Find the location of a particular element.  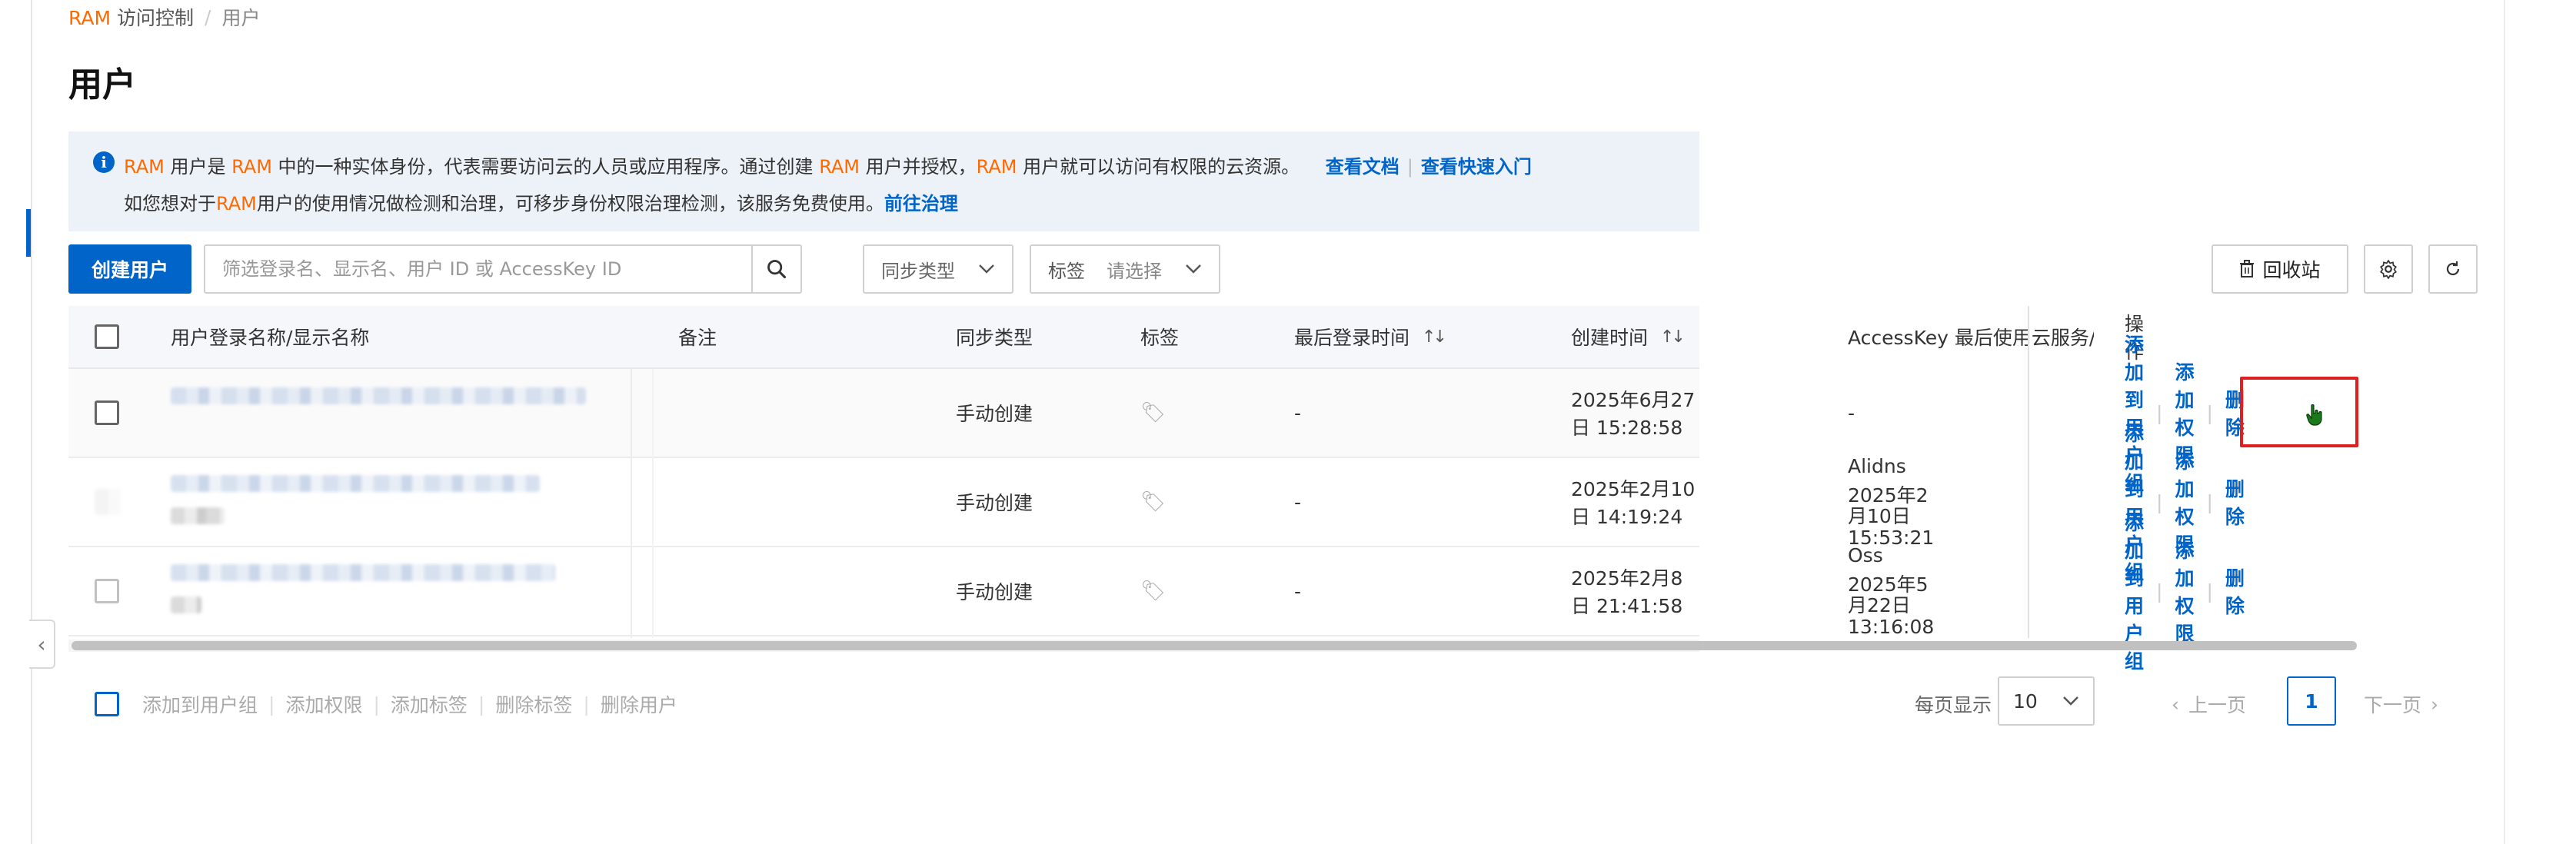

breadcrumb-link-access-control: RAM 访问控制 is located at coordinates (131, 17).